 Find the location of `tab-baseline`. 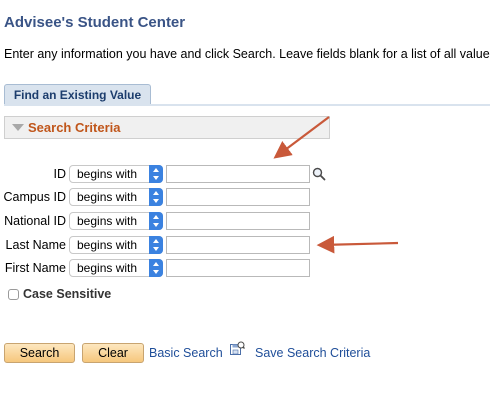

tab-baseline is located at coordinates (247, 105).